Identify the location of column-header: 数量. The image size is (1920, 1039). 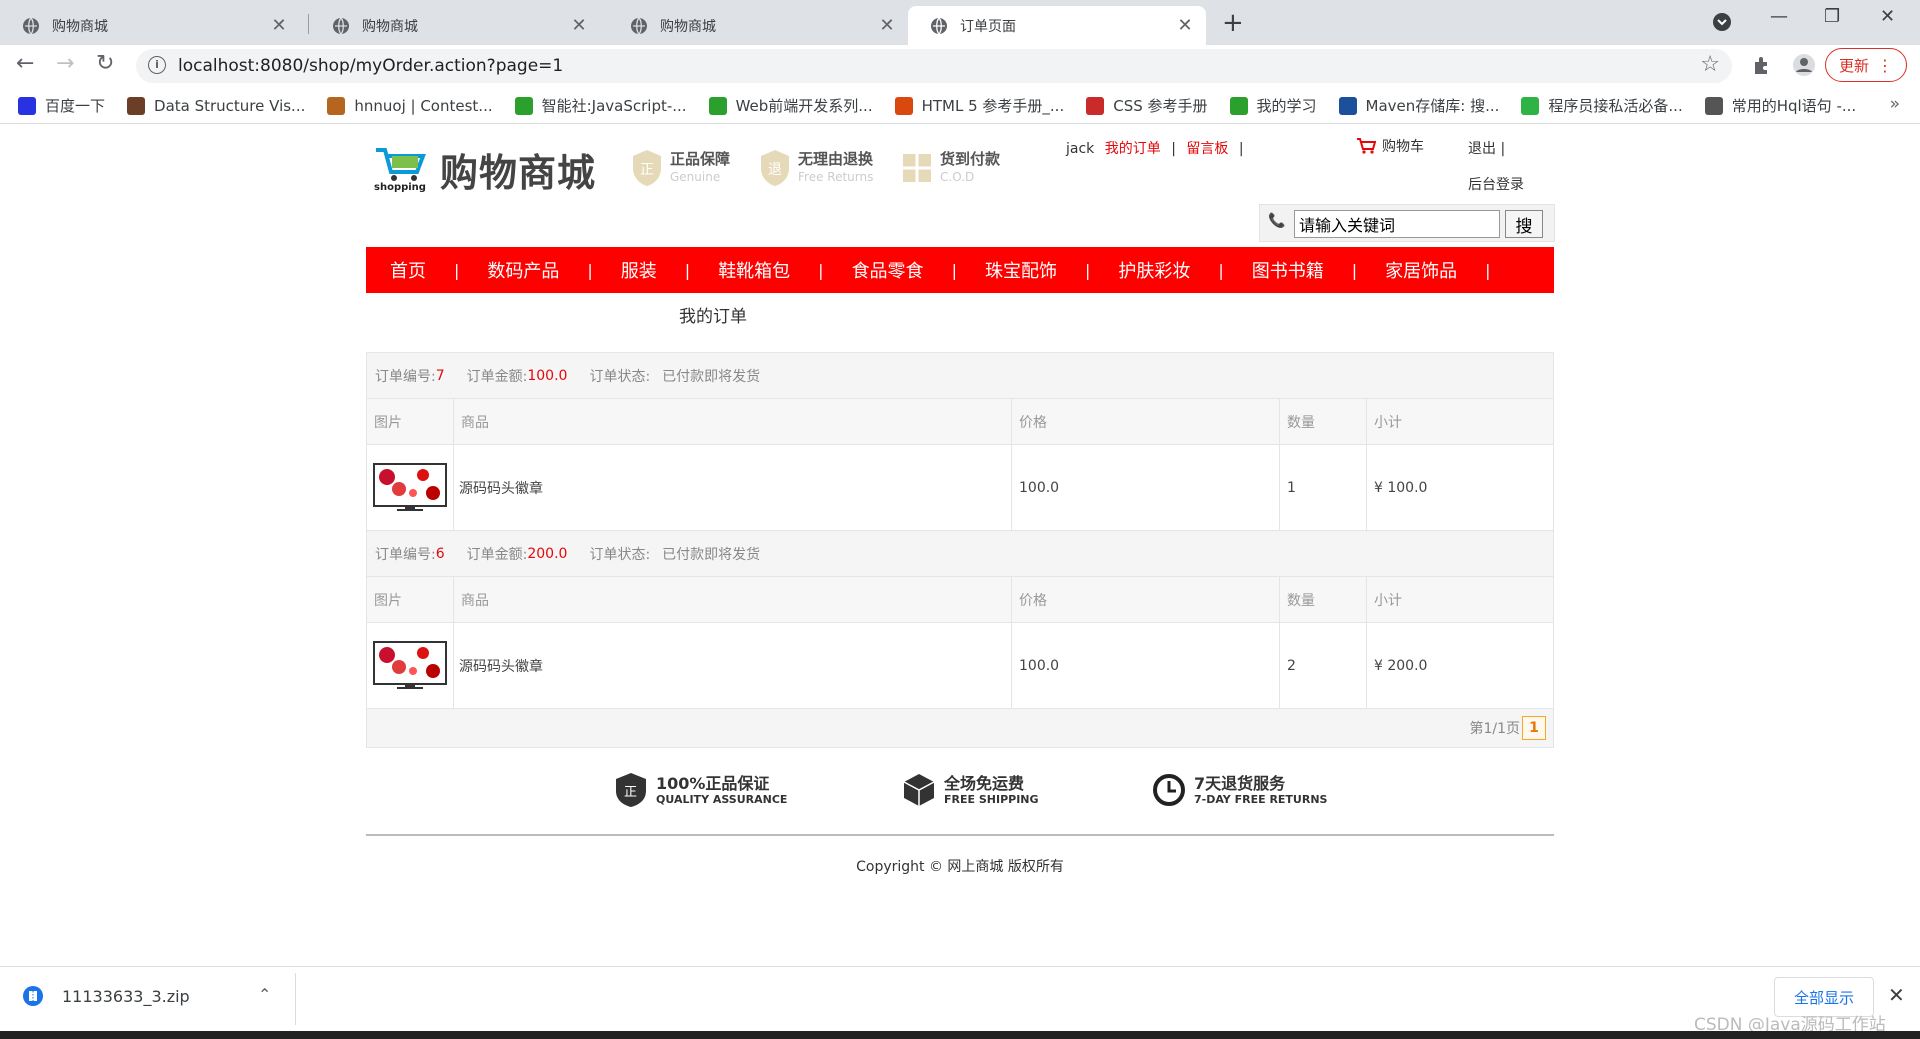
(1323, 599).